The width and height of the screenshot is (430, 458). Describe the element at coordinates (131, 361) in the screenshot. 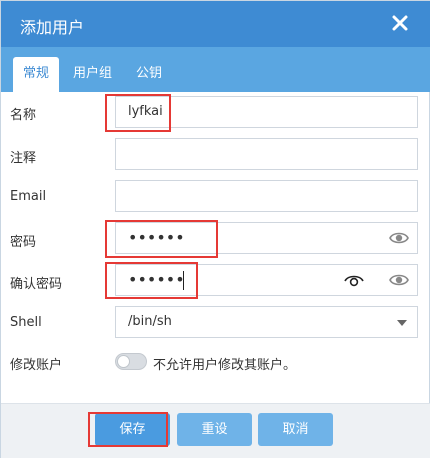

I see `modify-account-toggle` at that location.